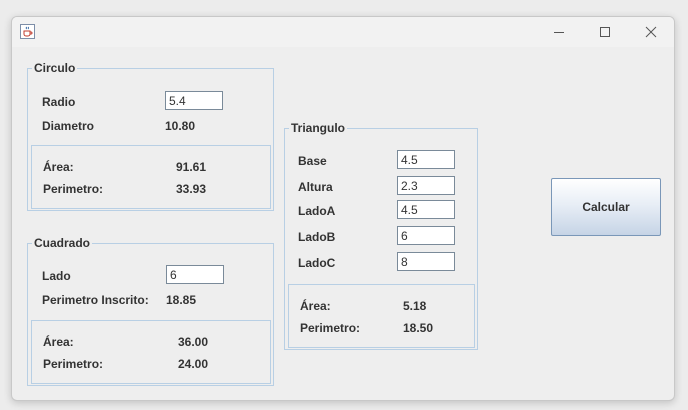 The width and height of the screenshot is (688, 410). Describe the element at coordinates (73, 364) in the screenshot. I see `cuadrado-perimetro-label: Perimetro:` at that location.